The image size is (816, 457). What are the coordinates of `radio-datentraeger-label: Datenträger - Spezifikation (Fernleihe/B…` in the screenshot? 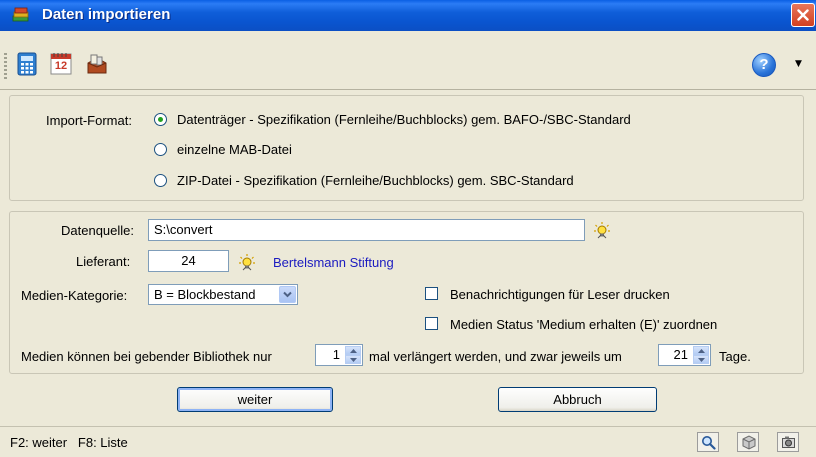 It's located at (404, 119).